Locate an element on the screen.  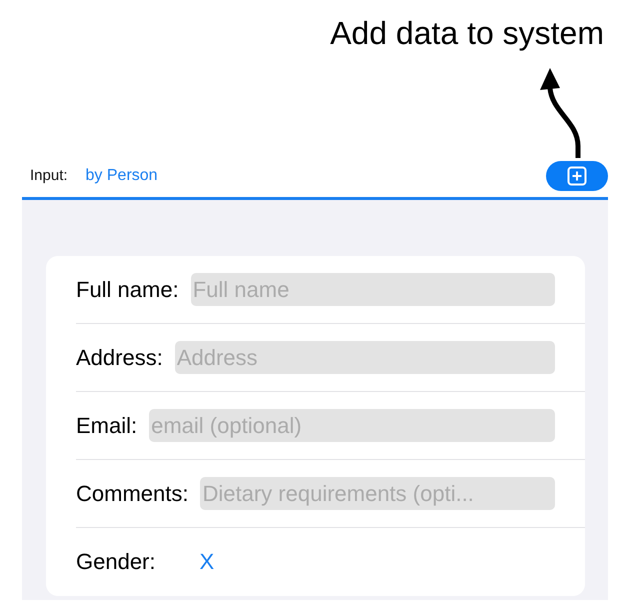
field-label: Comments: is located at coordinates (132, 493).